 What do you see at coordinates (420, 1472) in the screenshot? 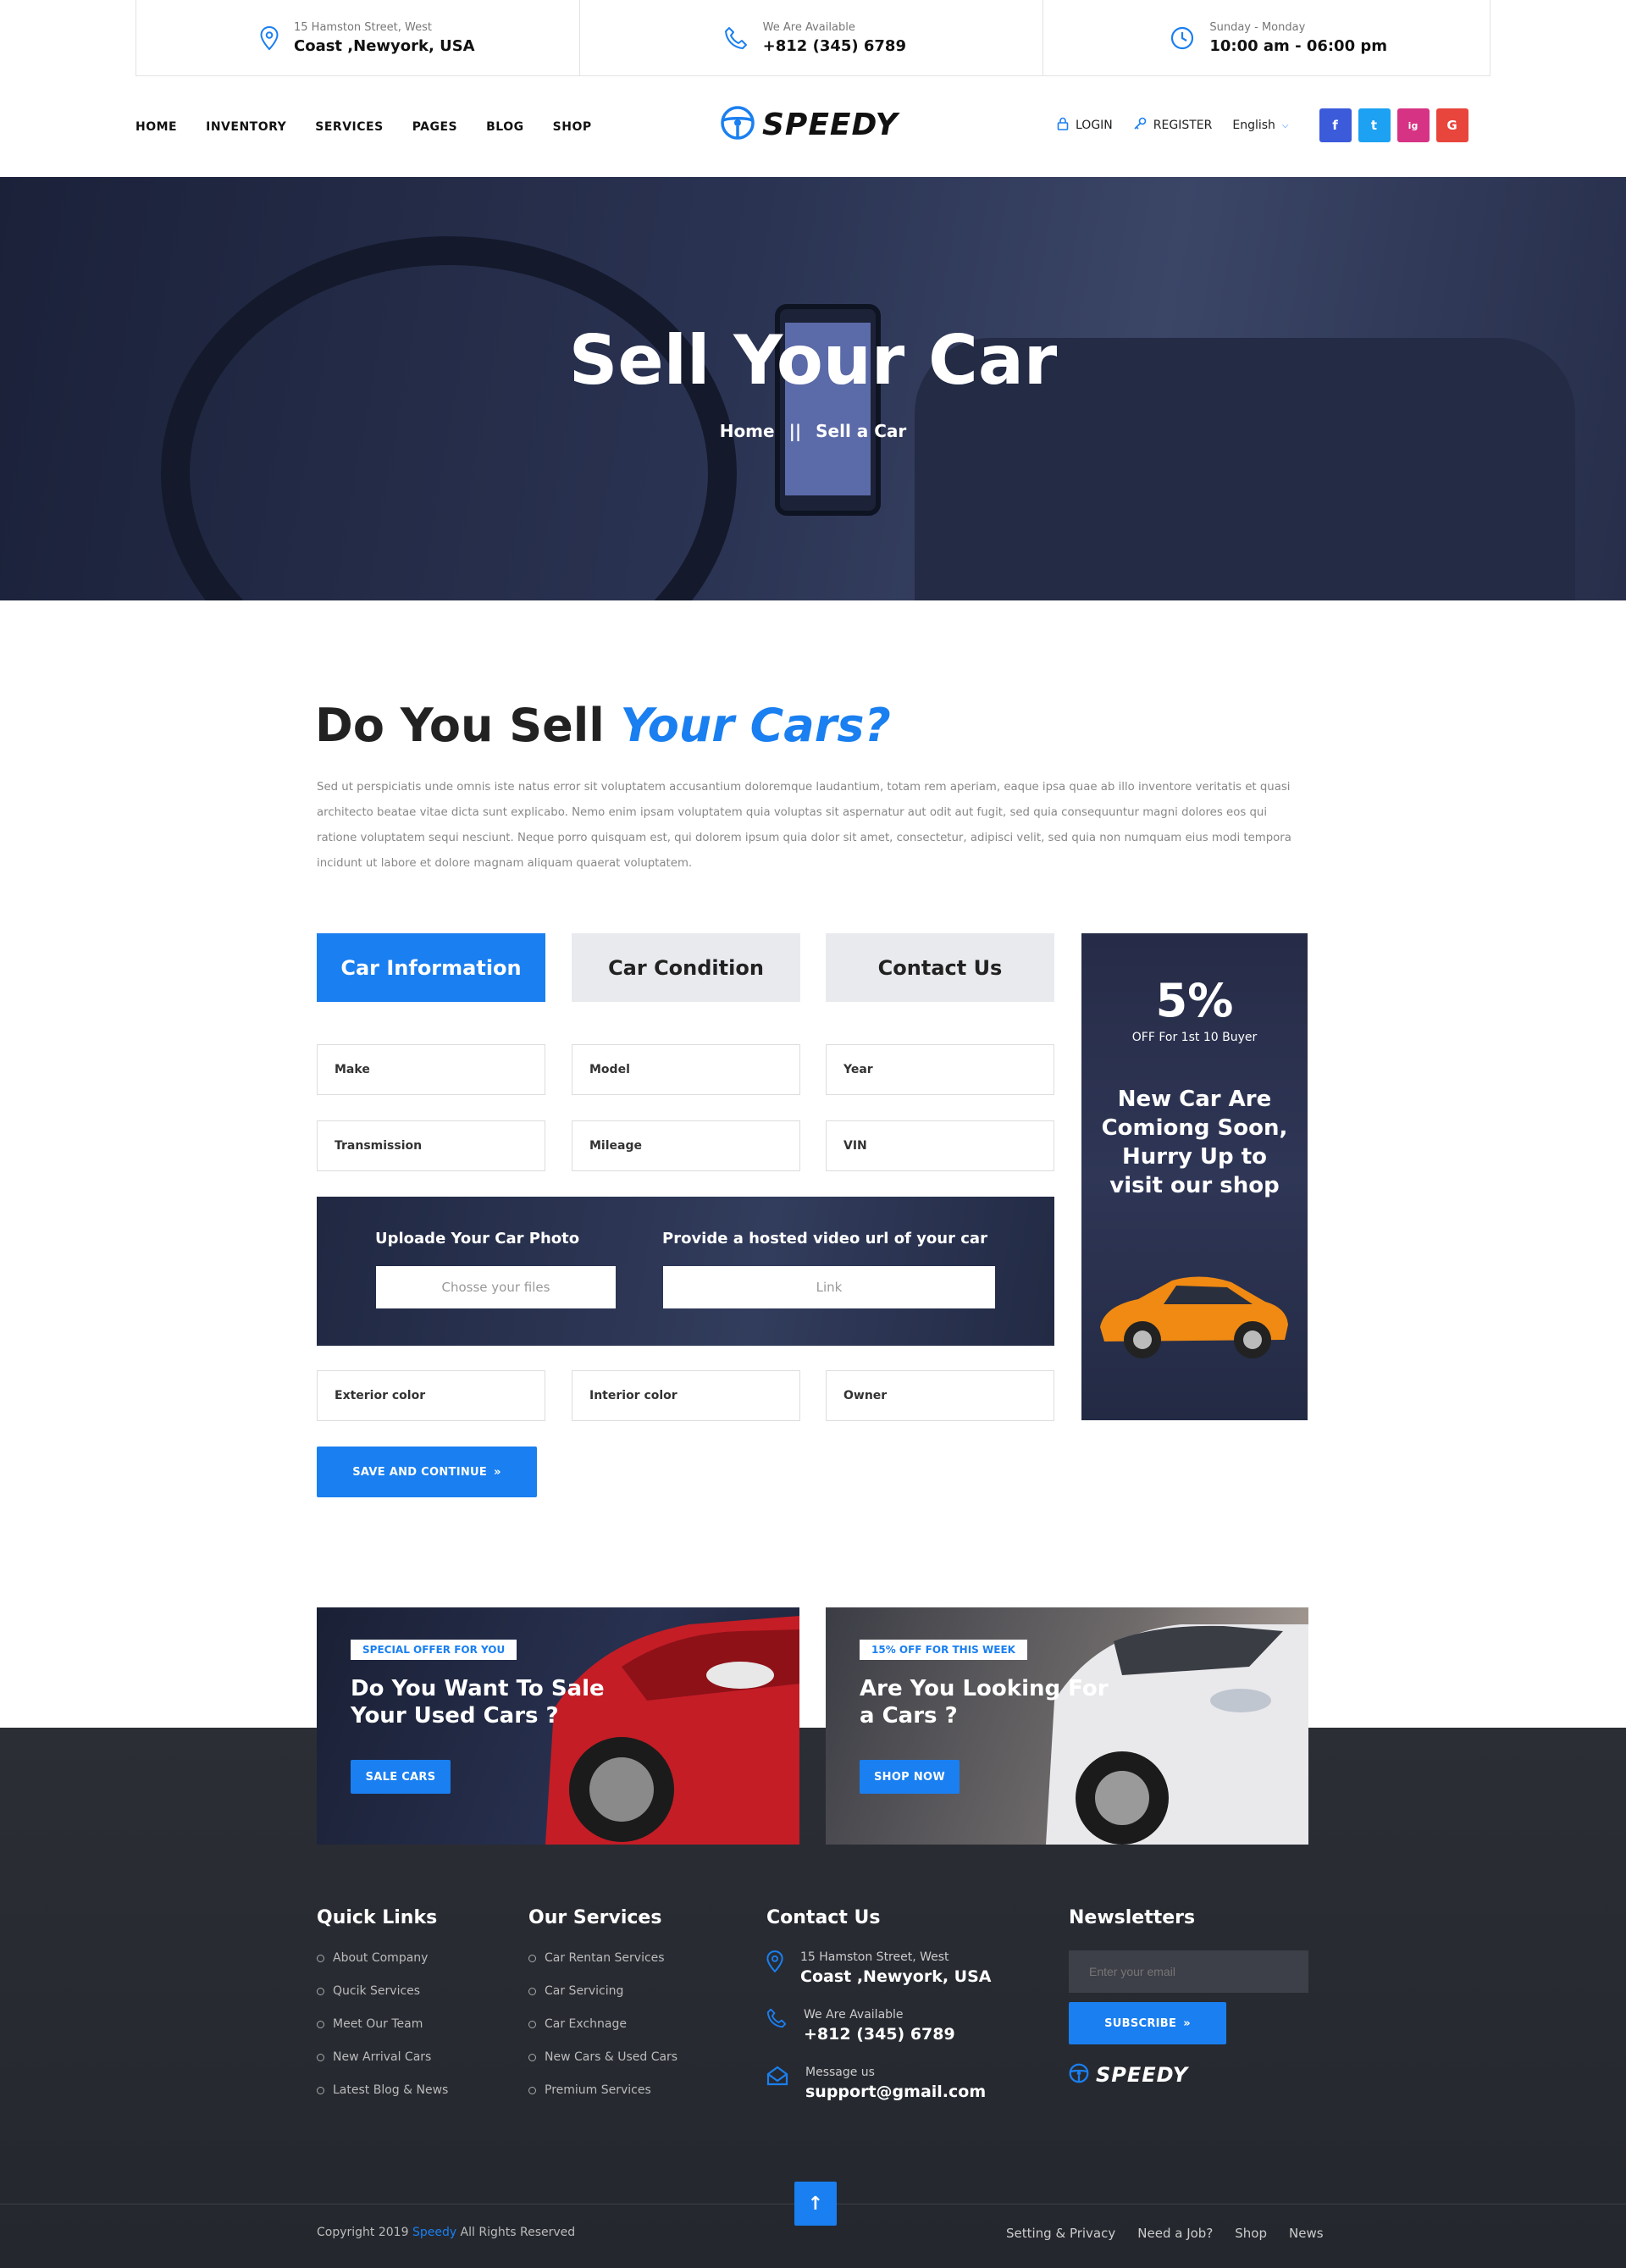
I see `save-button-label: SAVE AND CONTINUE` at bounding box center [420, 1472].